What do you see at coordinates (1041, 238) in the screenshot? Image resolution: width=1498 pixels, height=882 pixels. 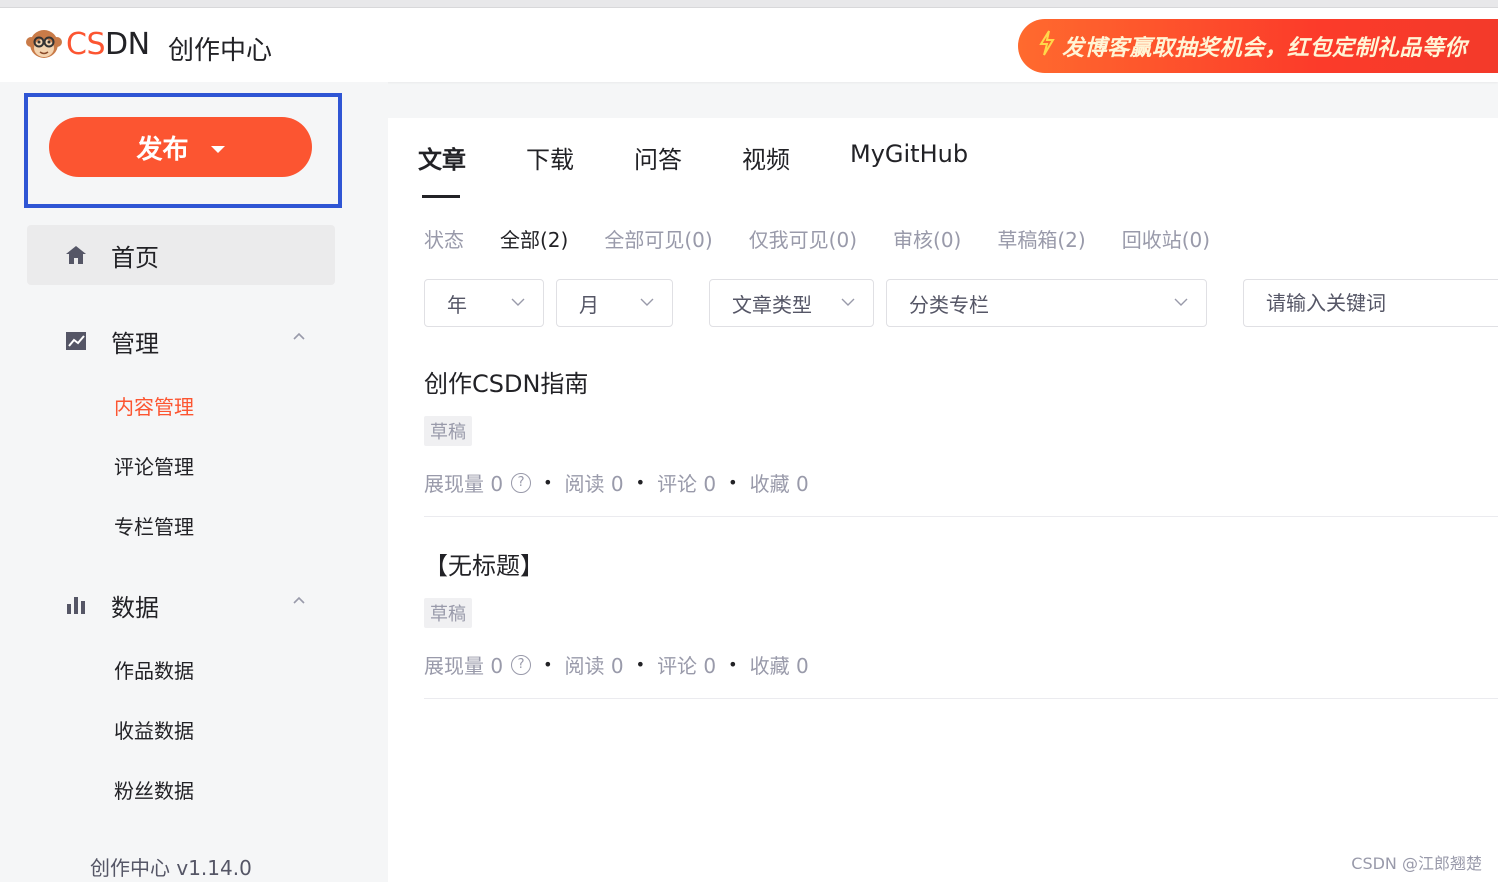 I see `status-drafts: 草稿箱(2)` at bounding box center [1041, 238].